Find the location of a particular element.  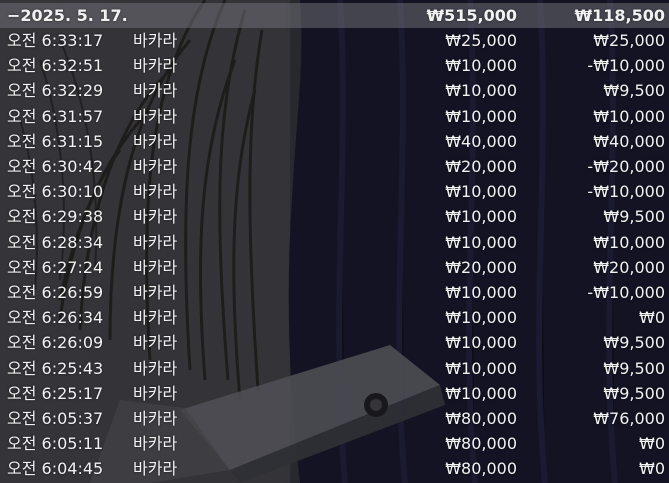

table-row: 오전 6:05:11 바카라 ₩80,000 ₩0 is located at coordinates (334, 443).